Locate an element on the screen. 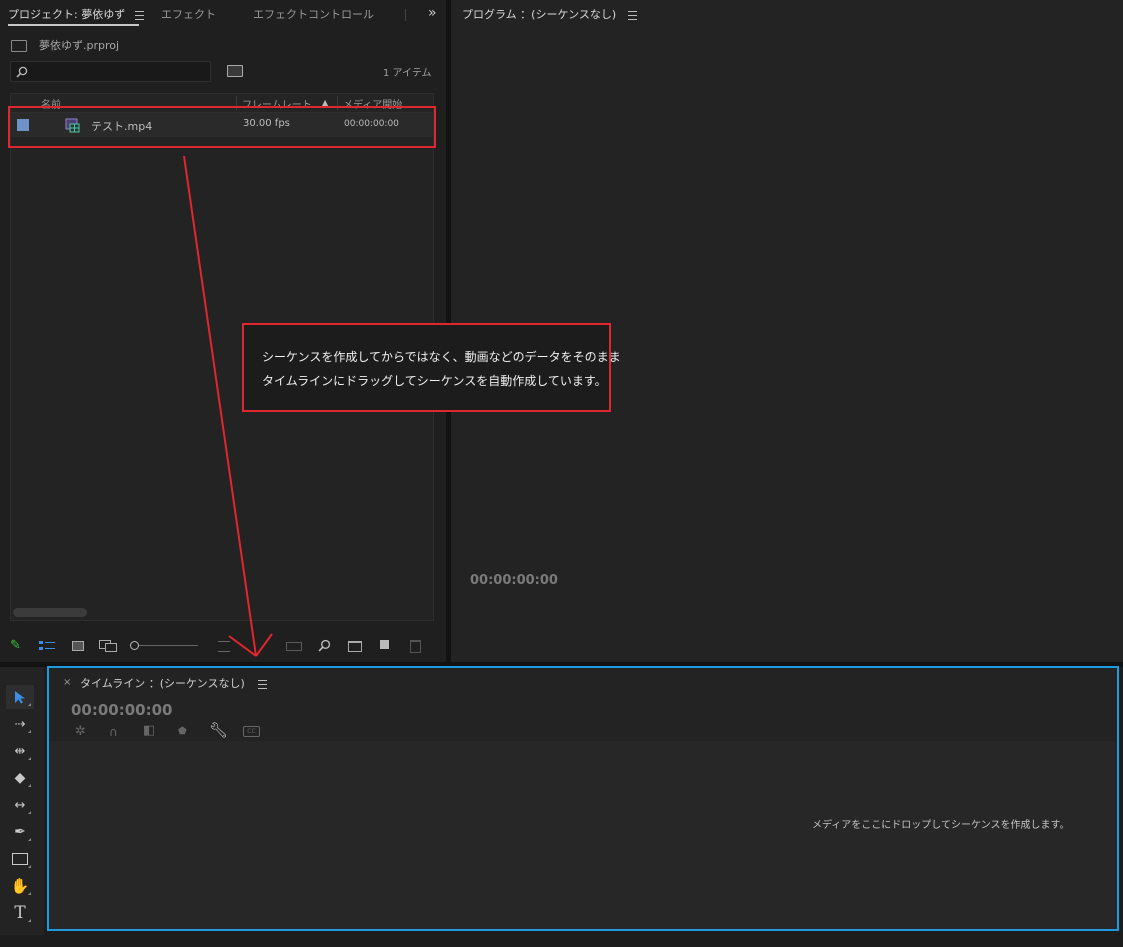 Image resolution: width=1123 pixels, height=947 pixels. razor-tool-icon: ◆ is located at coordinates (20, 778).